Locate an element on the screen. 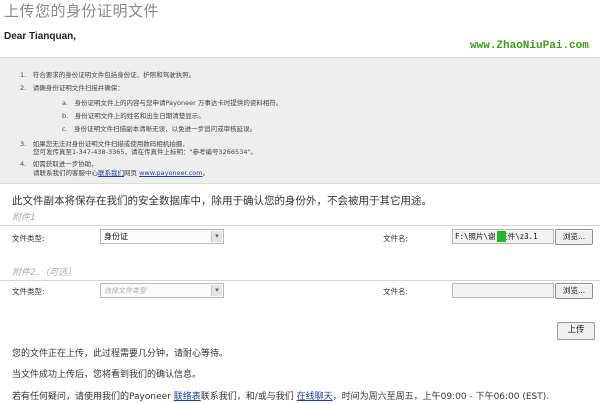  instruction-sub-a: a. 身份证明文件上的内容与您申请Payoneer 万事达卡时提供的资料相符。 is located at coordinates (172, 103).